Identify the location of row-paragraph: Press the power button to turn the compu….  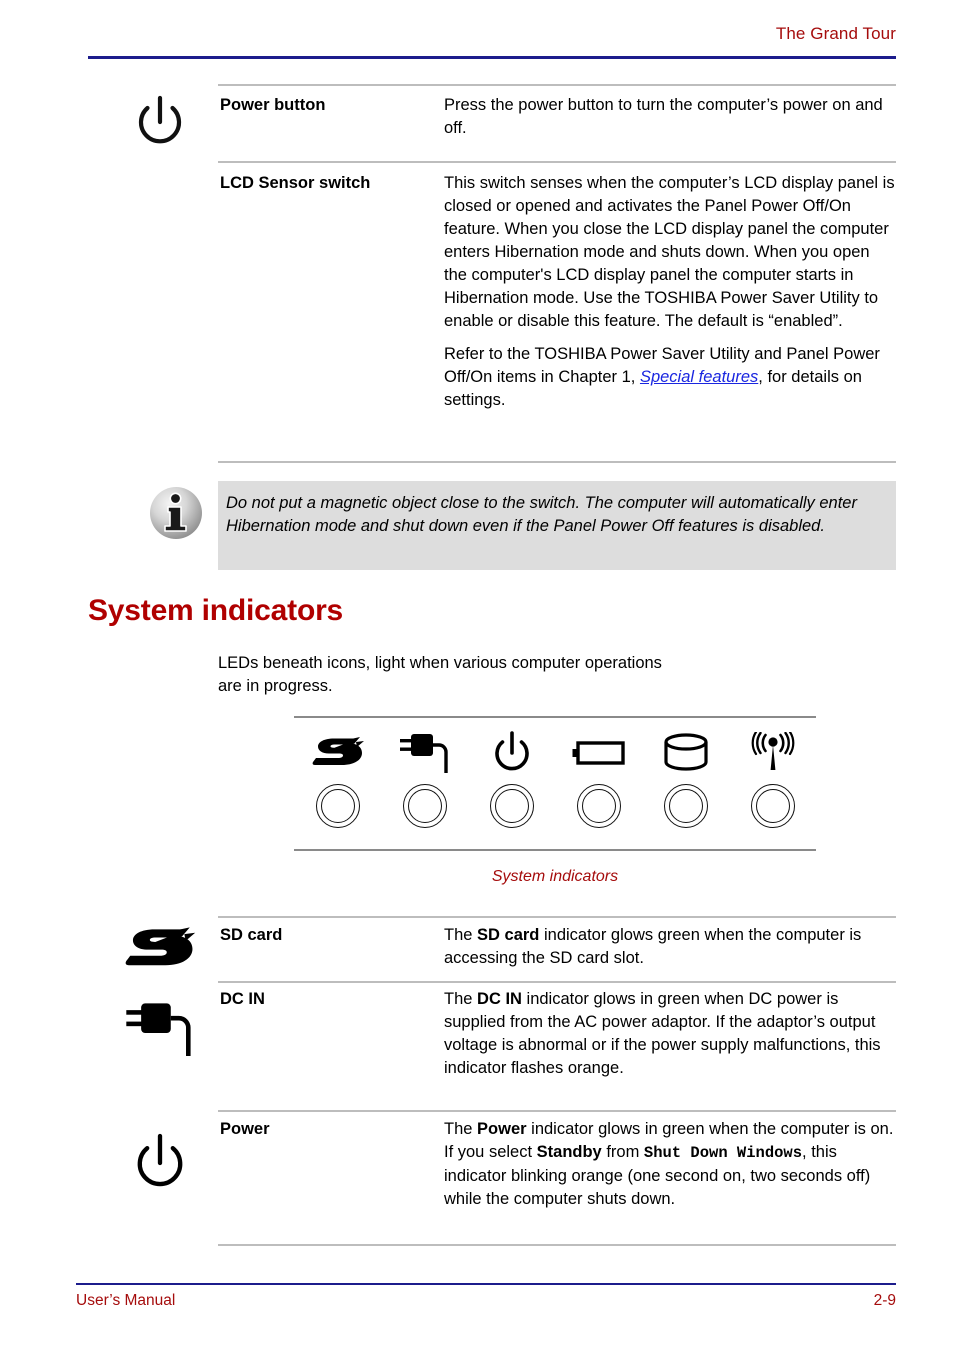
(663, 116).